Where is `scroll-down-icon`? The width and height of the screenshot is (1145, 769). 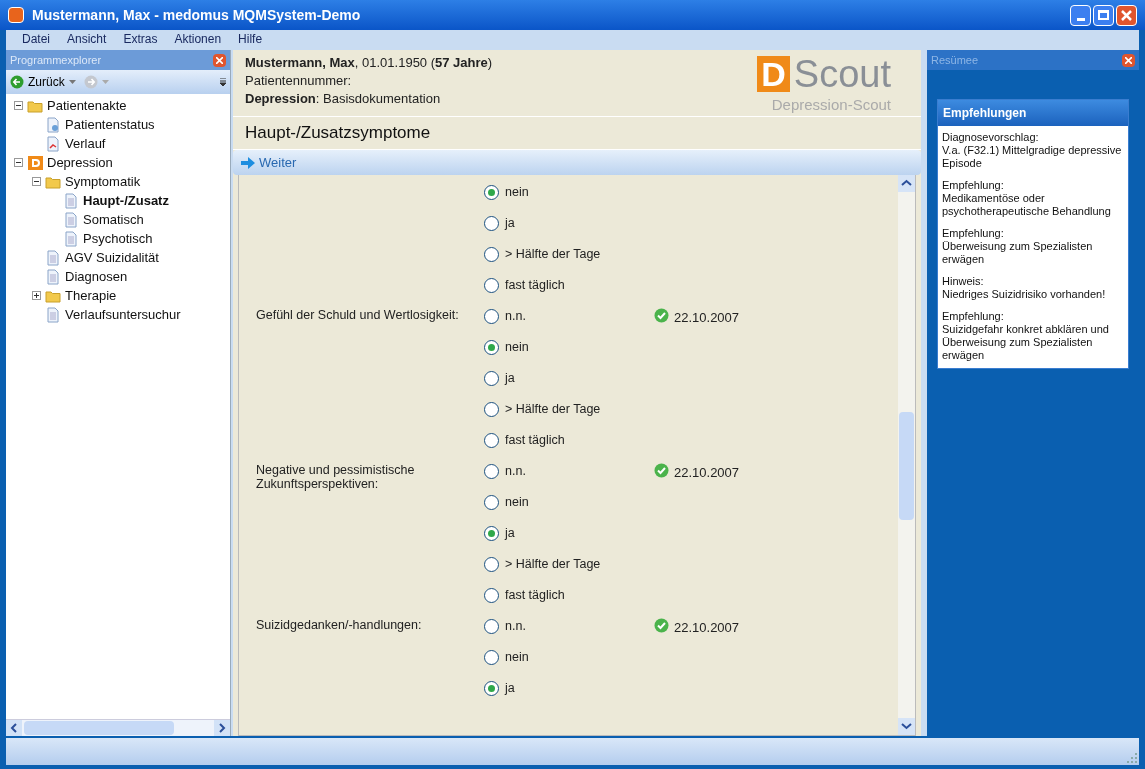
scroll-down-icon is located at coordinates (906, 726).